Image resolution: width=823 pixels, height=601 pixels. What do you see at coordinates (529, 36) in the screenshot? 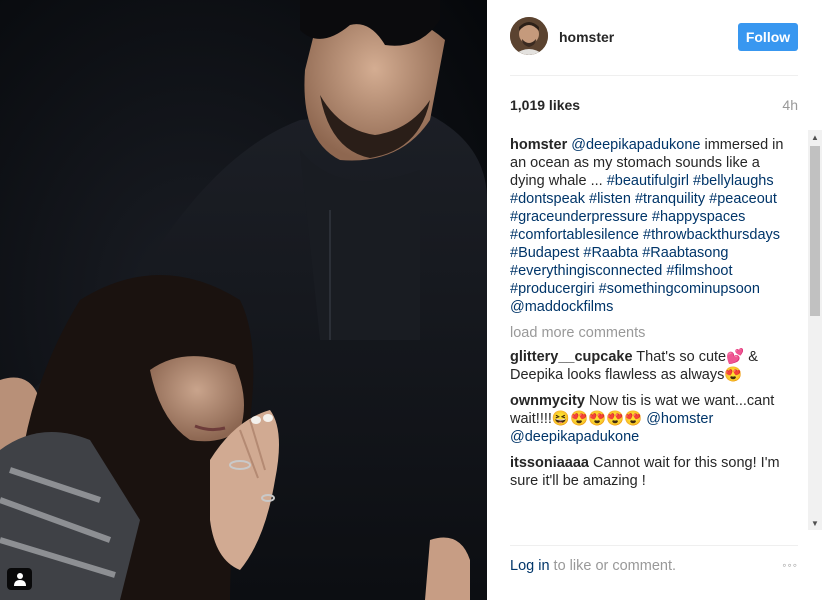
I see `avatar` at bounding box center [529, 36].